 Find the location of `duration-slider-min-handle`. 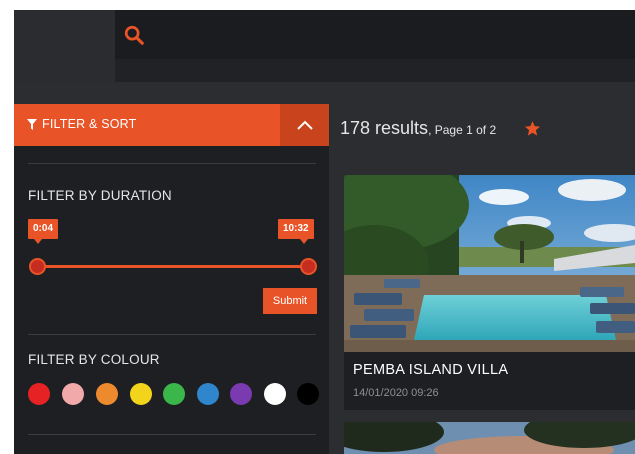

duration-slider-min-handle is located at coordinates (37, 266).